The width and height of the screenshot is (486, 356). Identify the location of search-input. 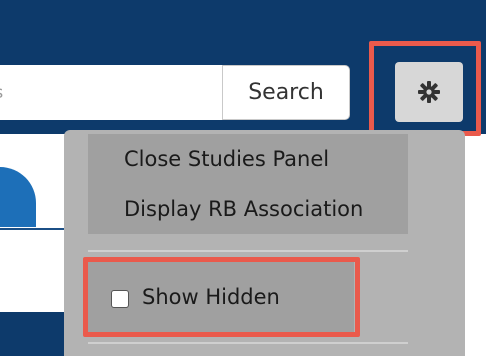
(111, 92).